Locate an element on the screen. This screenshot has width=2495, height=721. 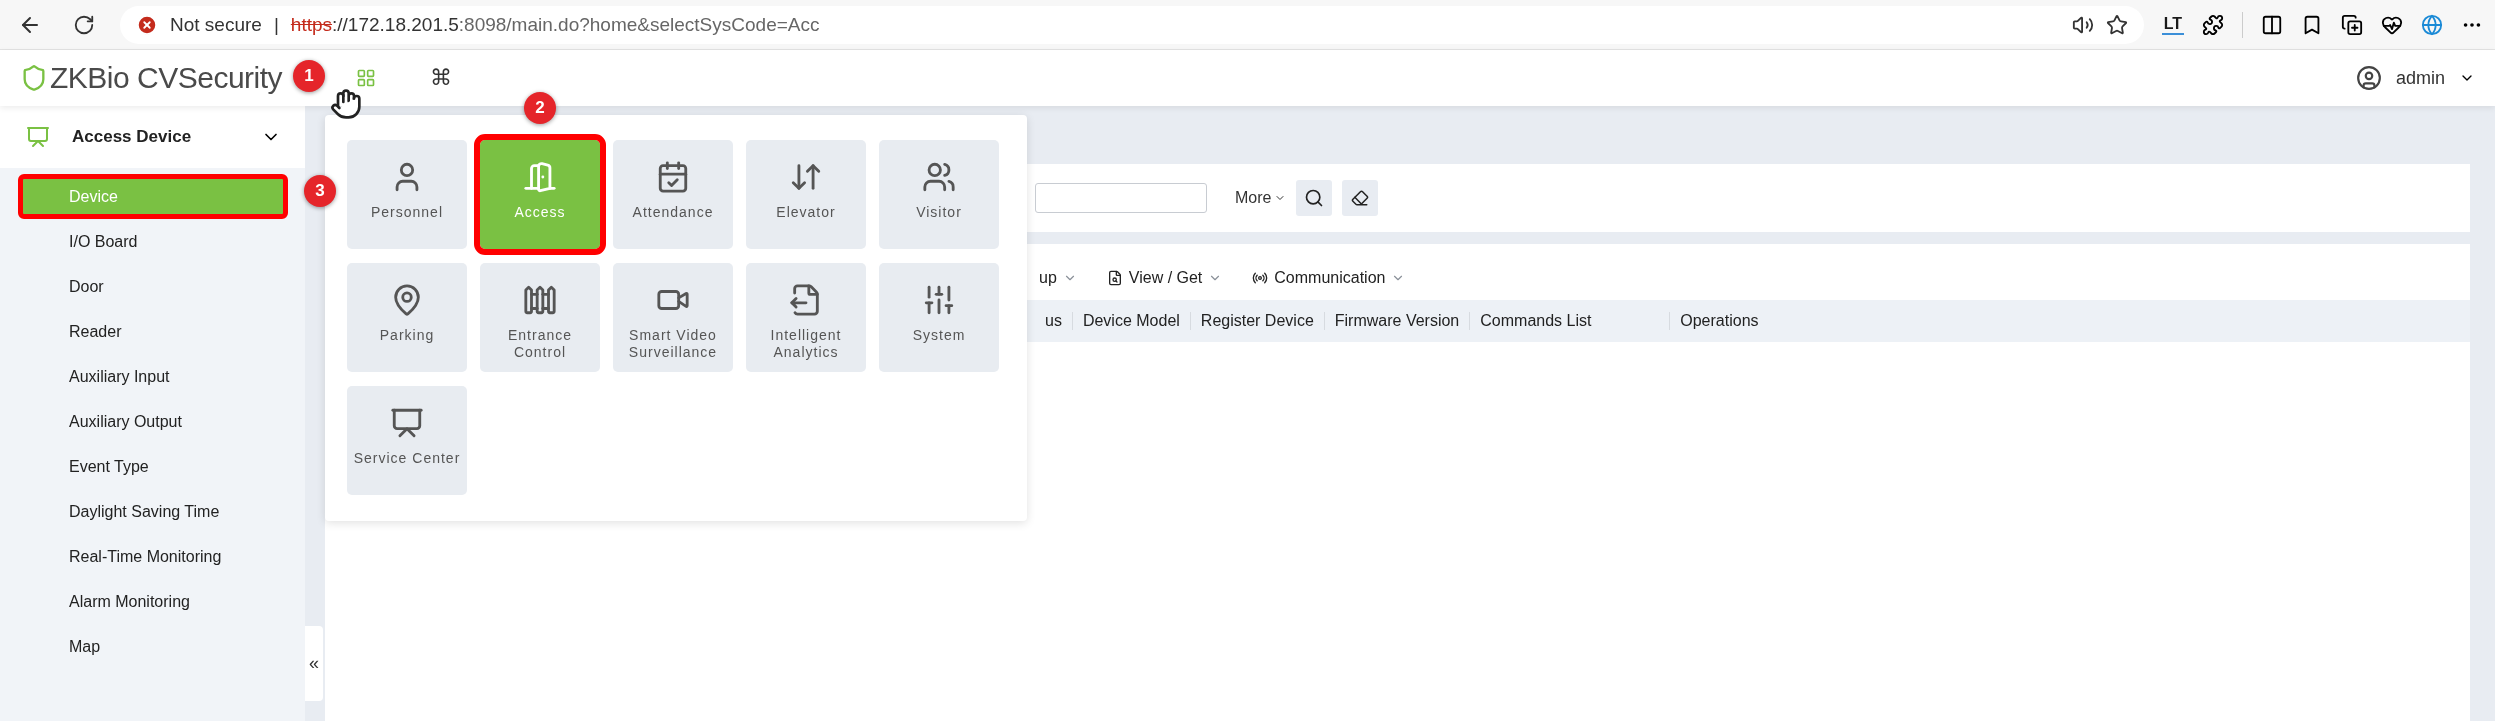
sidebar-item: Auxiliary Input is located at coordinates (153, 376).